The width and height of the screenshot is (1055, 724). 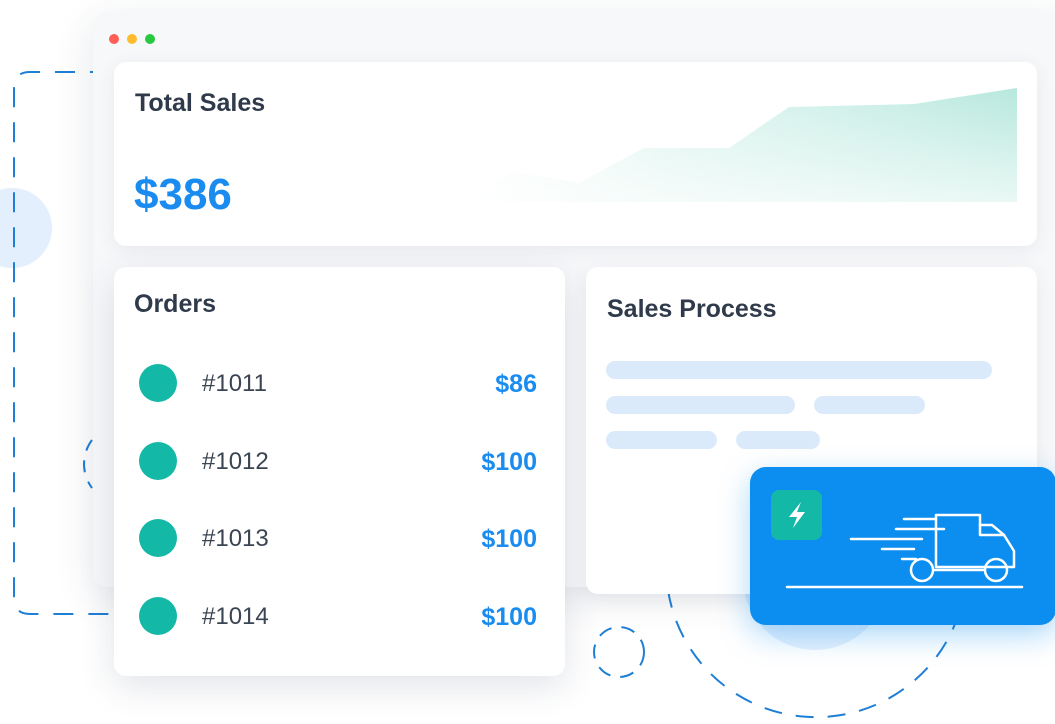 I want to click on order-row: #1013 $100, so click(x=339, y=538).